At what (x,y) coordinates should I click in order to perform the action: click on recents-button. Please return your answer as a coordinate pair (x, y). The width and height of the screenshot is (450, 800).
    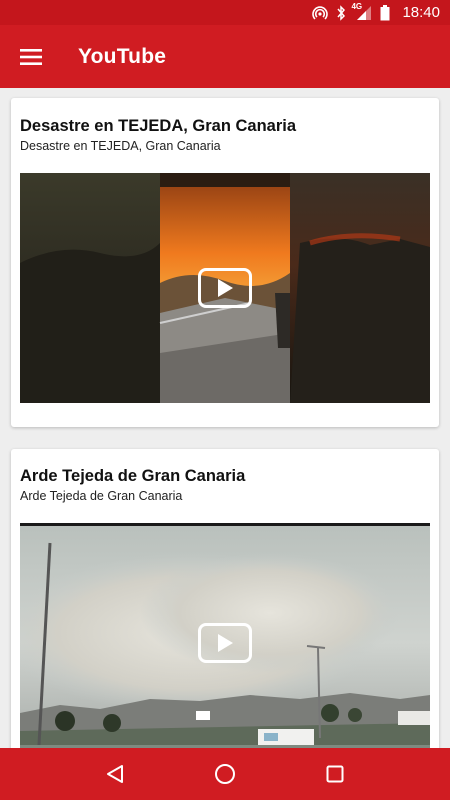
    Looking at the image, I should click on (335, 774).